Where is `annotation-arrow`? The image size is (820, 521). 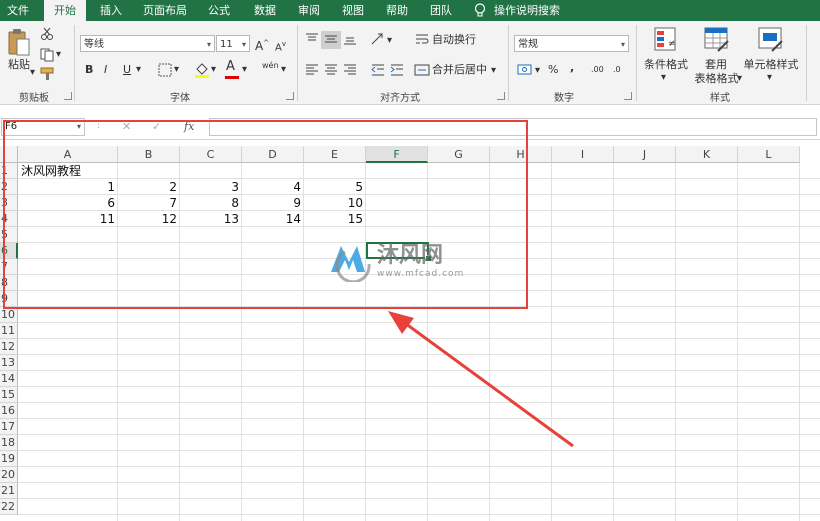
annotation-arrow is located at coordinates (481, 379).